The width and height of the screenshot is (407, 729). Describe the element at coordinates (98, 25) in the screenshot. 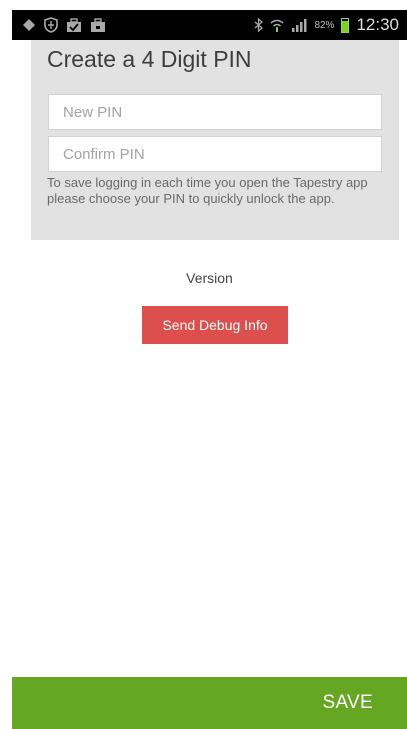

I see `briefcase-icon` at that location.